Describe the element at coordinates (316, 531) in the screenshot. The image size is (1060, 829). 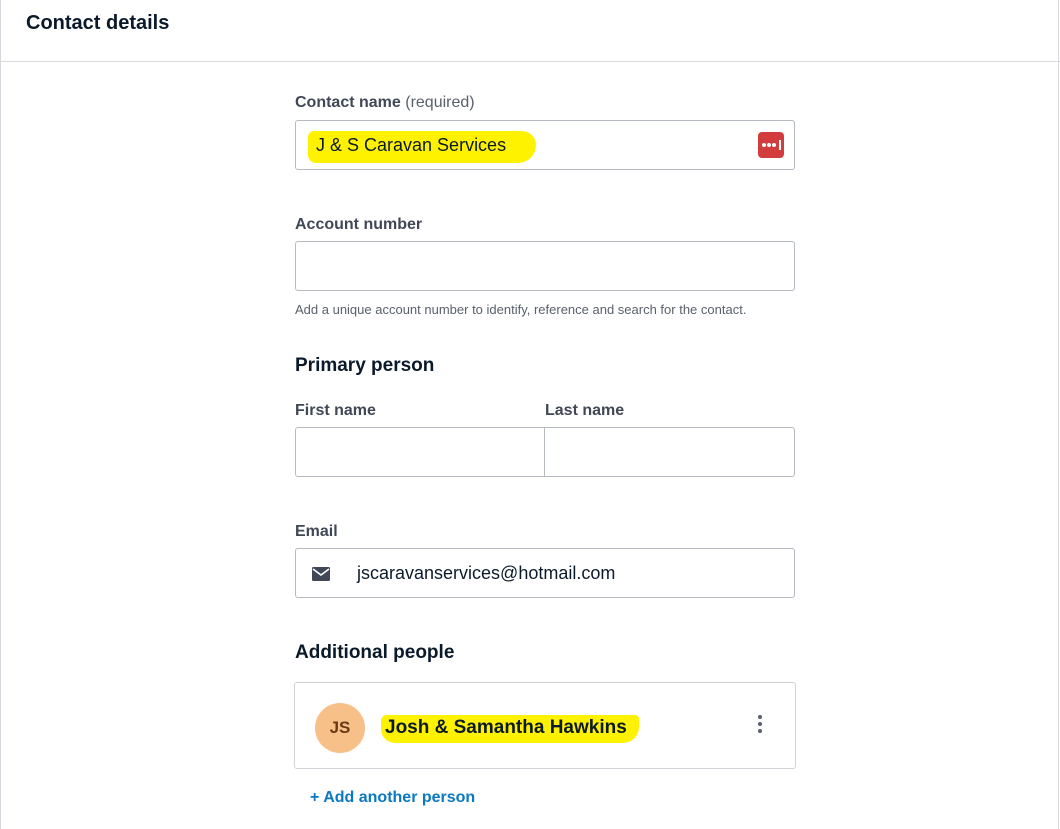
I see `email-label: Email` at that location.